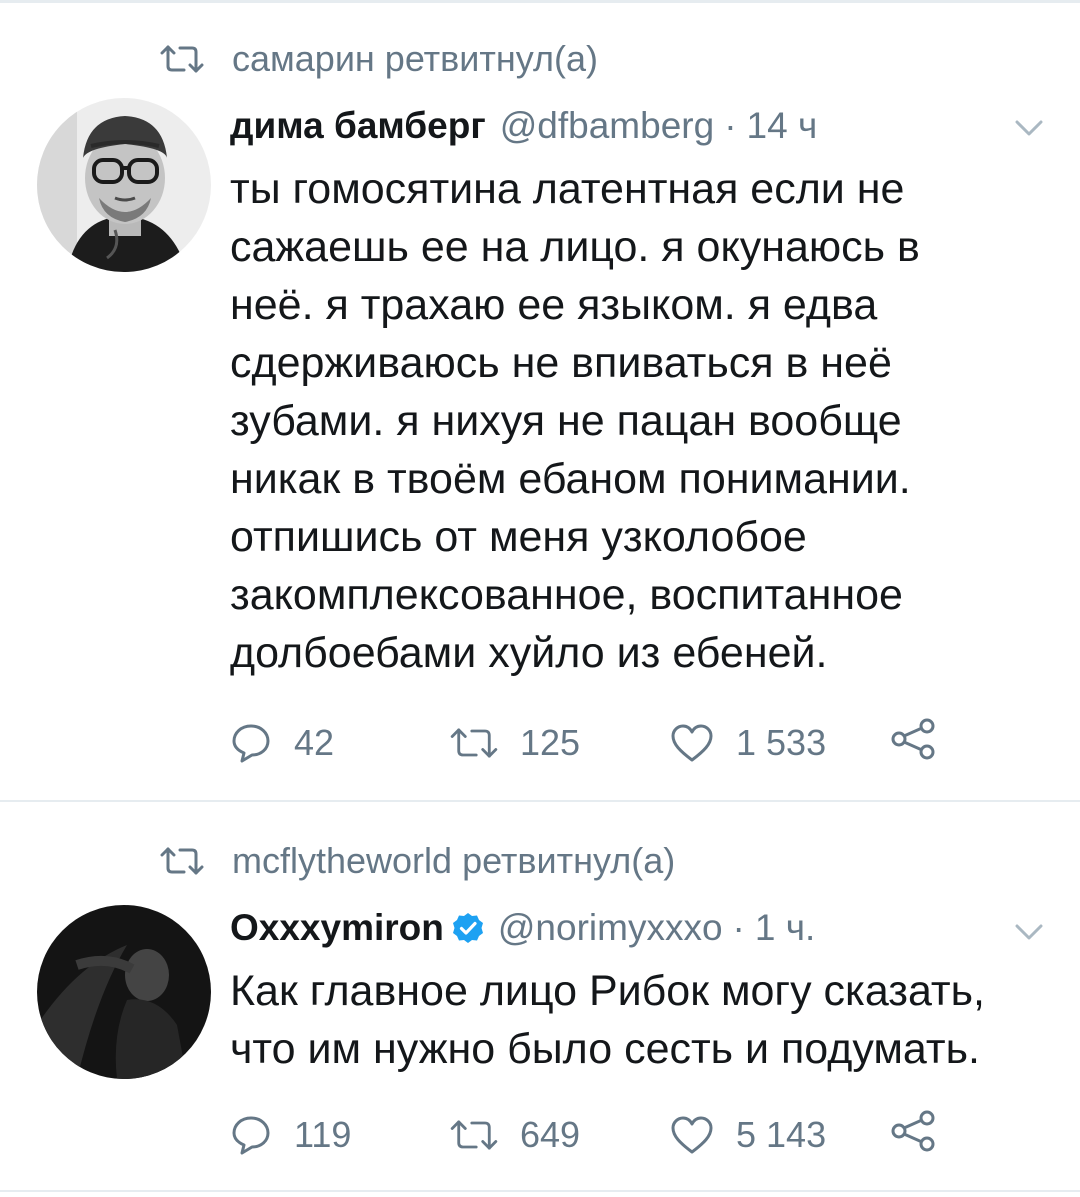  I want to click on tweet-text-line: закомплексованное, воспитанное, so click(566, 595).